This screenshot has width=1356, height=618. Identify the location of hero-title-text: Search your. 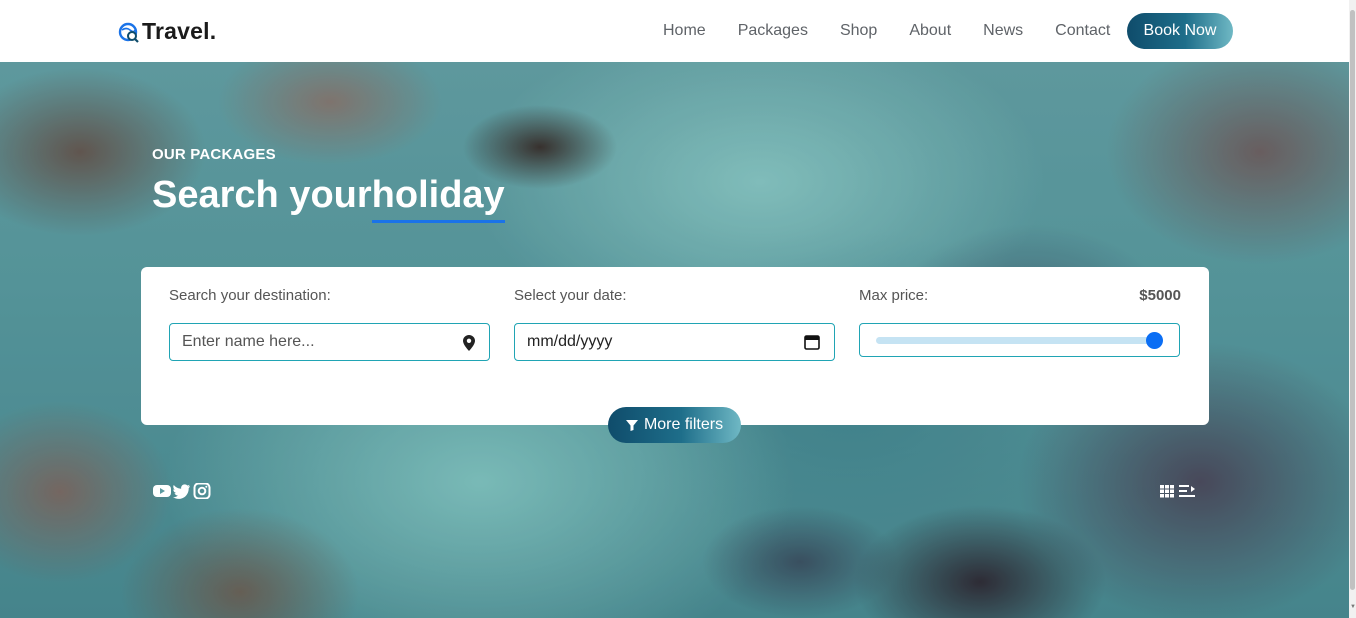
(262, 195).